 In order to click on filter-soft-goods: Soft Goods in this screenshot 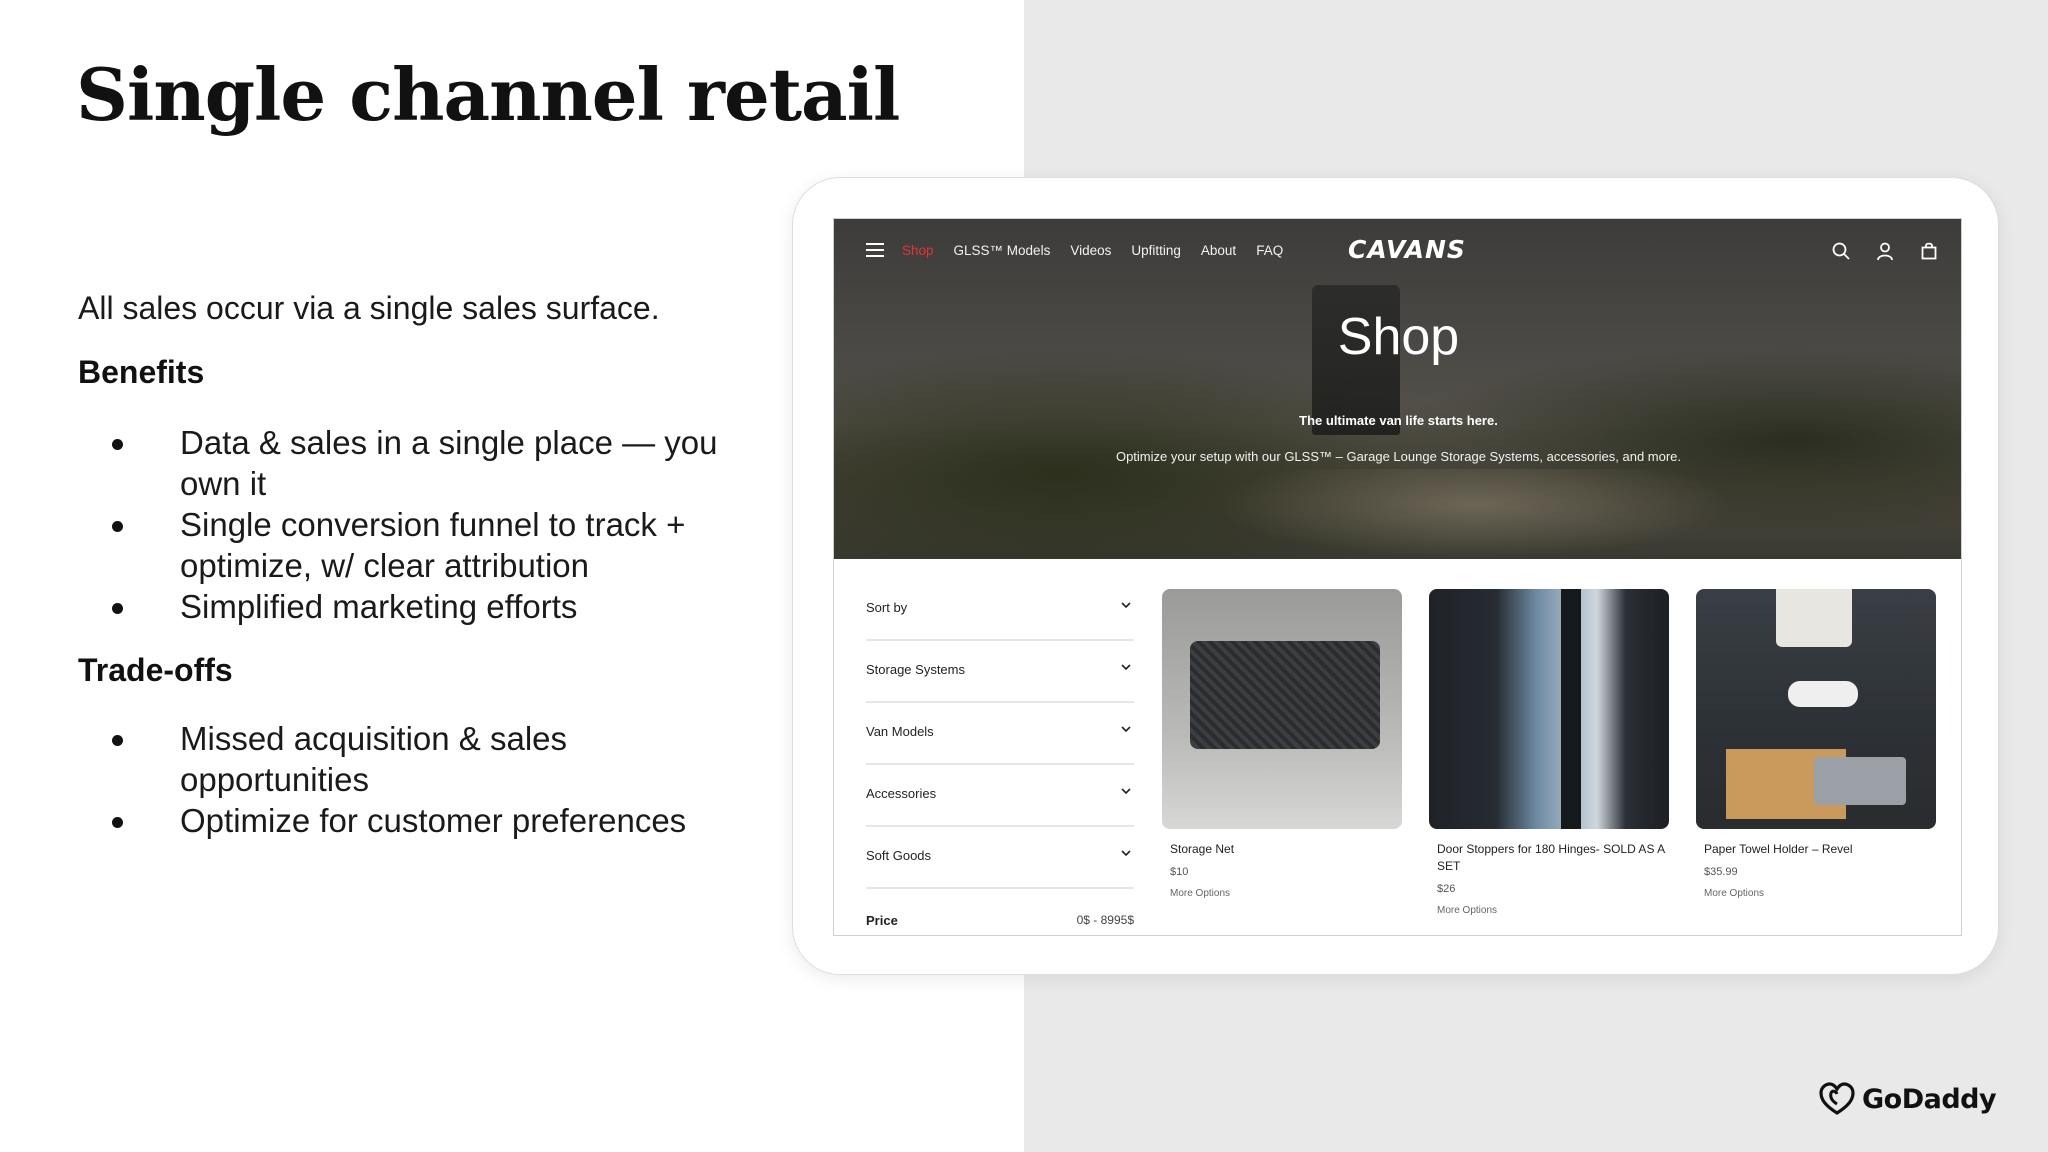, I will do `click(1000, 858)`.